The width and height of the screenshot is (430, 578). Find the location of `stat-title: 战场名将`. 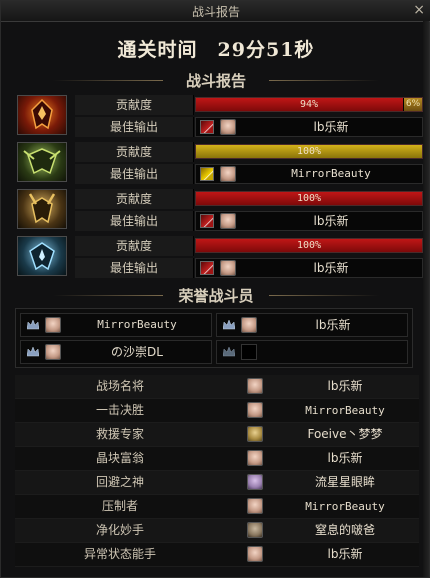

stat-title: 战场名将 is located at coordinates (119, 386).